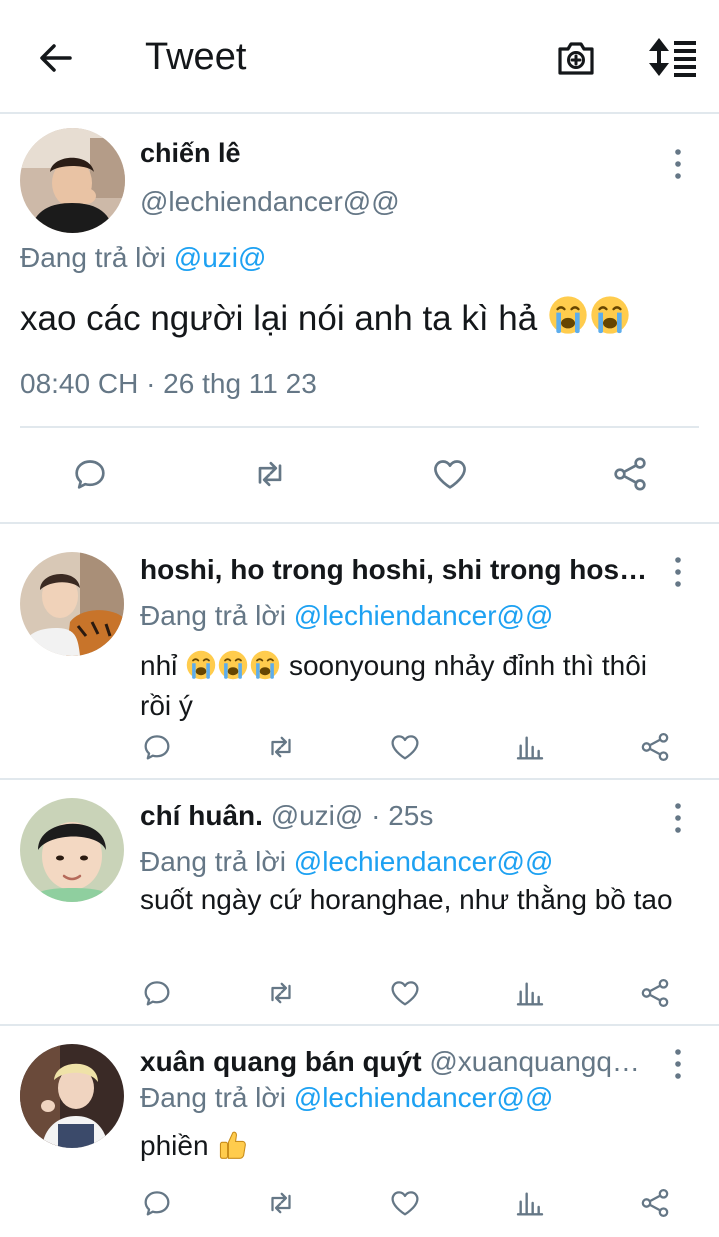 The width and height of the screenshot is (719, 1237). What do you see at coordinates (201, 815) in the screenshot?
I see `author-name: chí huân.` at bounding box center [201, 815].